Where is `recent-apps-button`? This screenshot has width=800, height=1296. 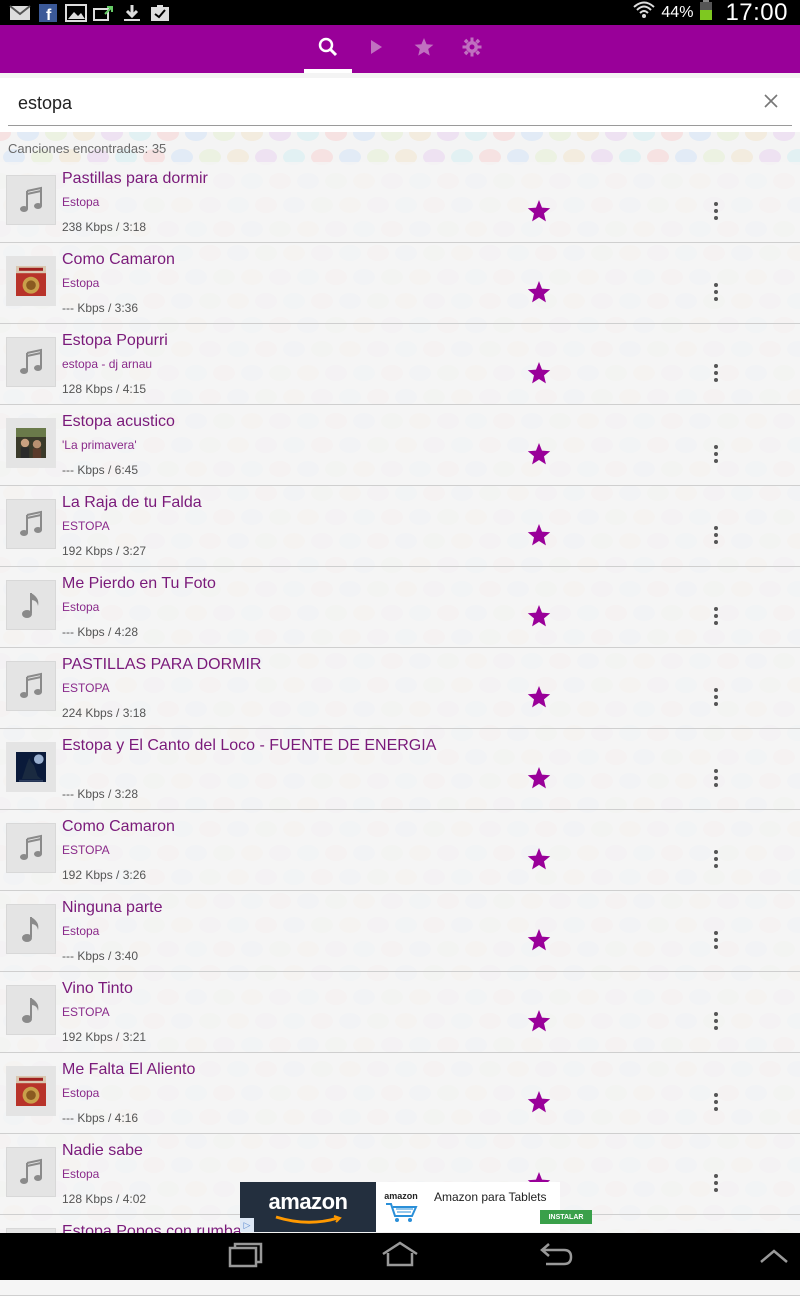
recent-apps-button is located at coordinates (246, 1256).